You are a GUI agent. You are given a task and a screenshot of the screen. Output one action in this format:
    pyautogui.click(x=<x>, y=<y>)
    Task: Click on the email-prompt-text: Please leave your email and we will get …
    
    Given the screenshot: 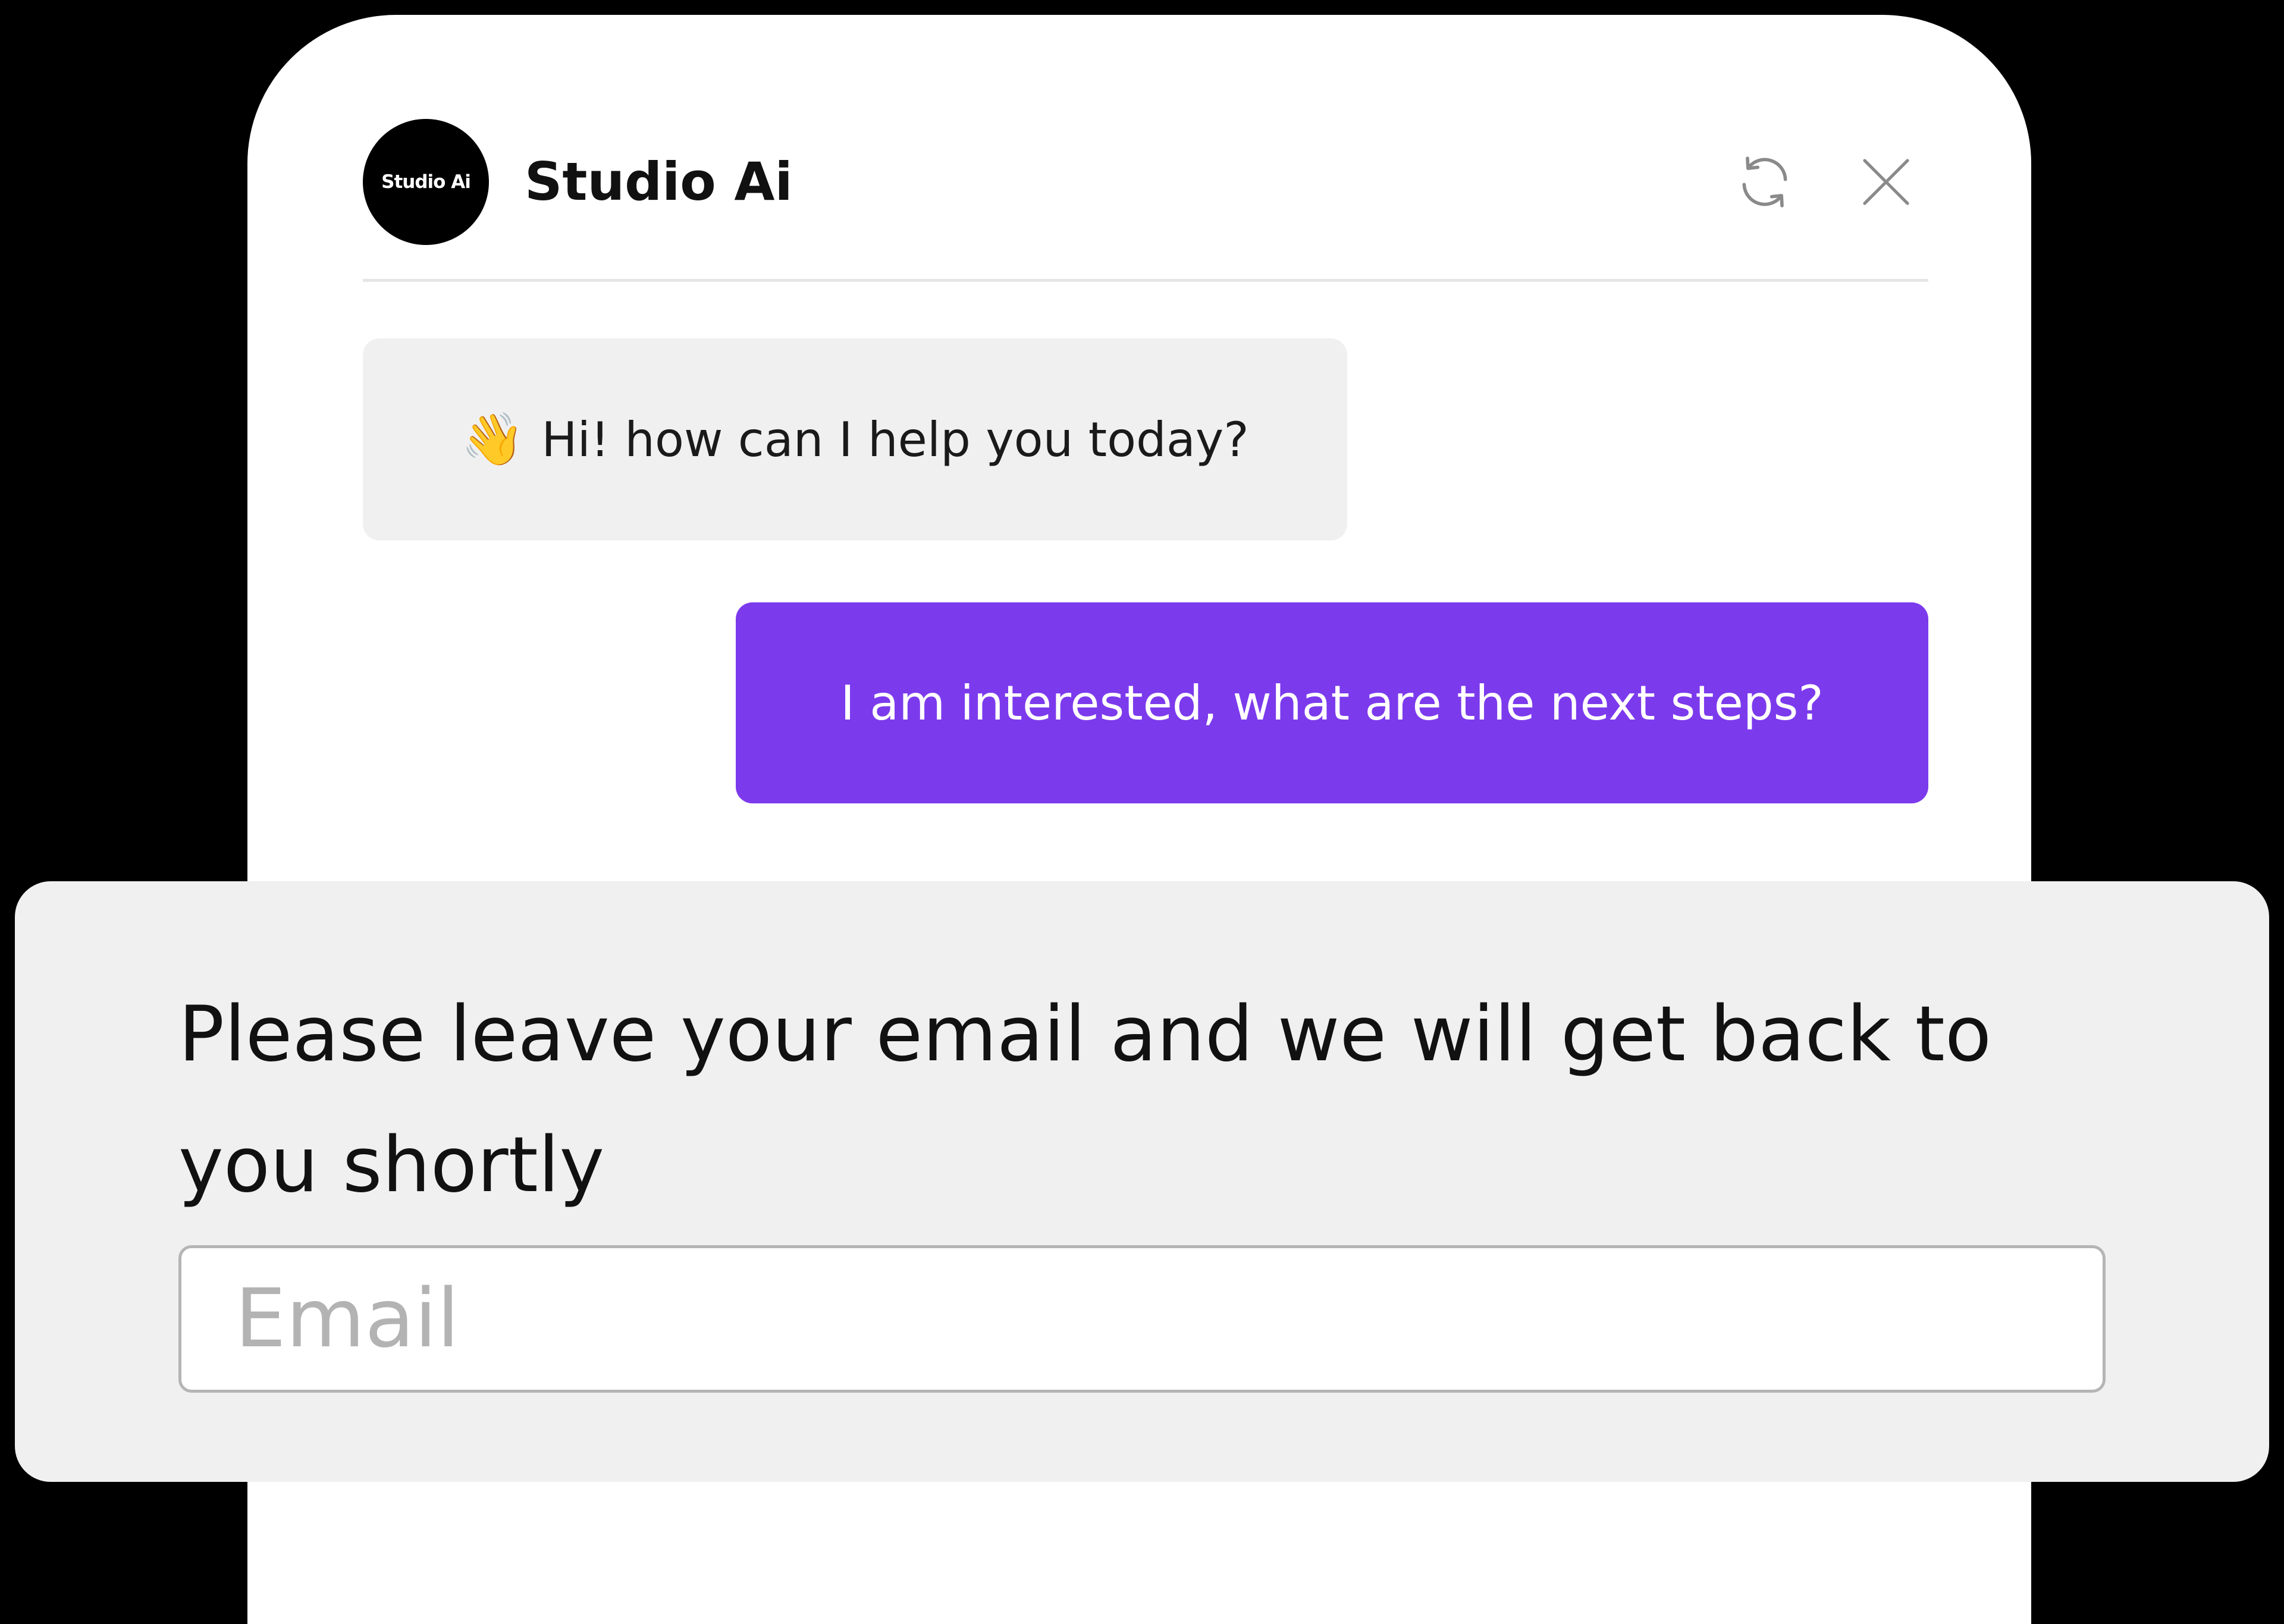 What is the action you would take?
    pyautogui.click(x=1085, y=1100)
    